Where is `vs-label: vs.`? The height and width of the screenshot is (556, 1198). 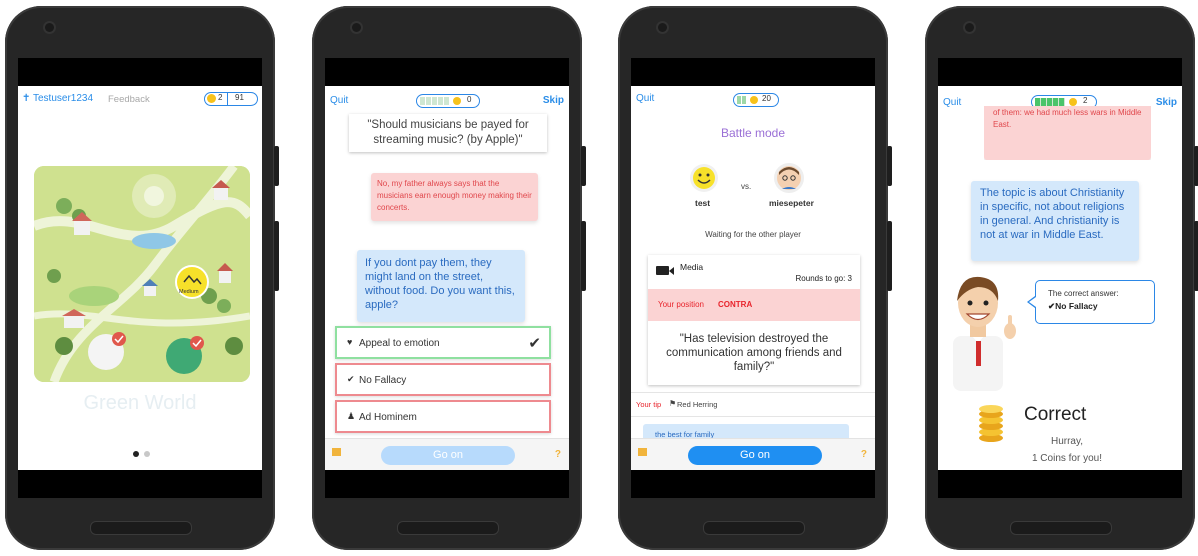
vs-label: vs. is located at coordinates (746, 186).